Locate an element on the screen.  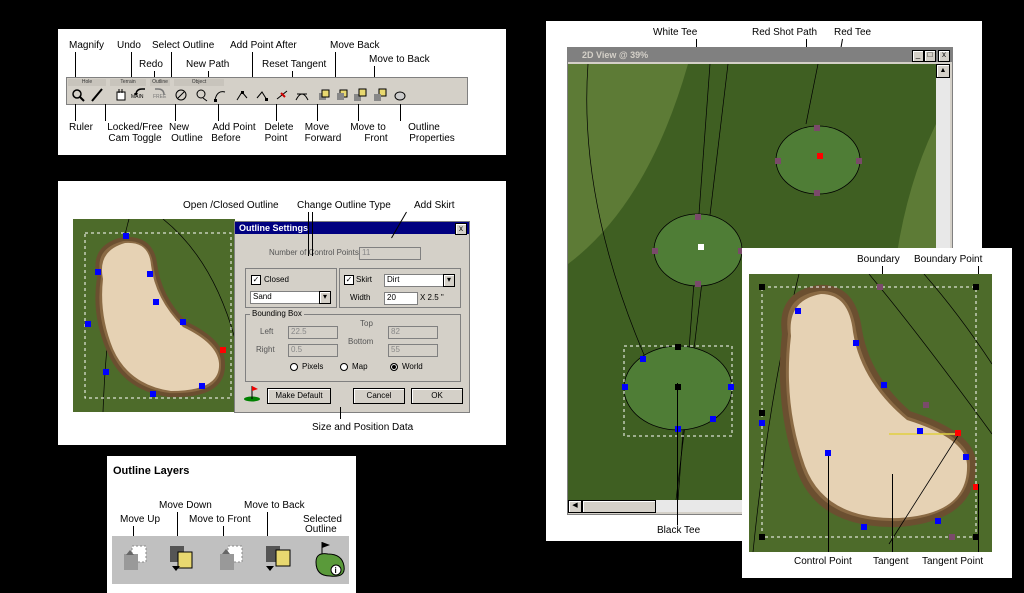
select-outline-icon is located at coordinates (180, 94).